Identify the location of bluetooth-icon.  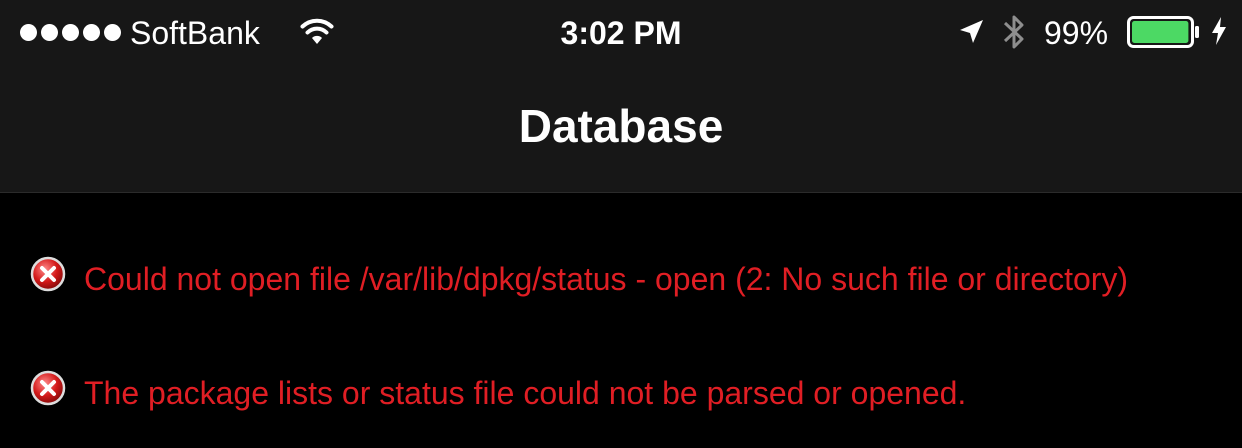
(1013, 32).